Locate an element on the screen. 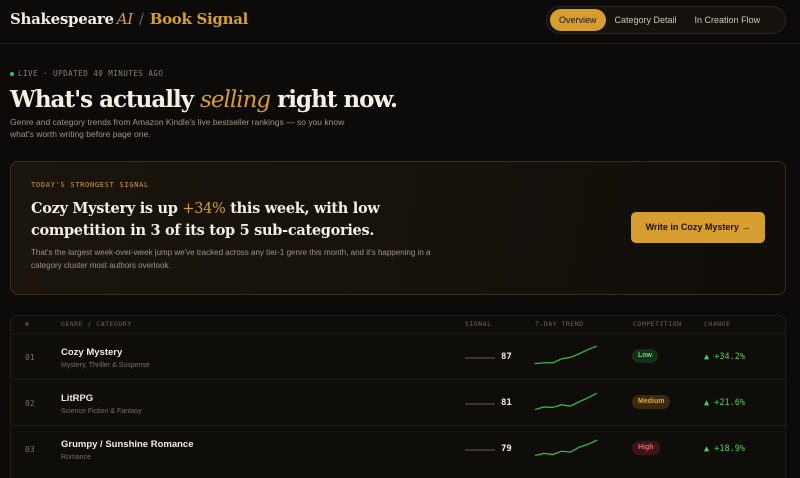 Image resolution: width=800 pixels, height=478 pixels. col-rank: # is located at coordinates (27, 324).